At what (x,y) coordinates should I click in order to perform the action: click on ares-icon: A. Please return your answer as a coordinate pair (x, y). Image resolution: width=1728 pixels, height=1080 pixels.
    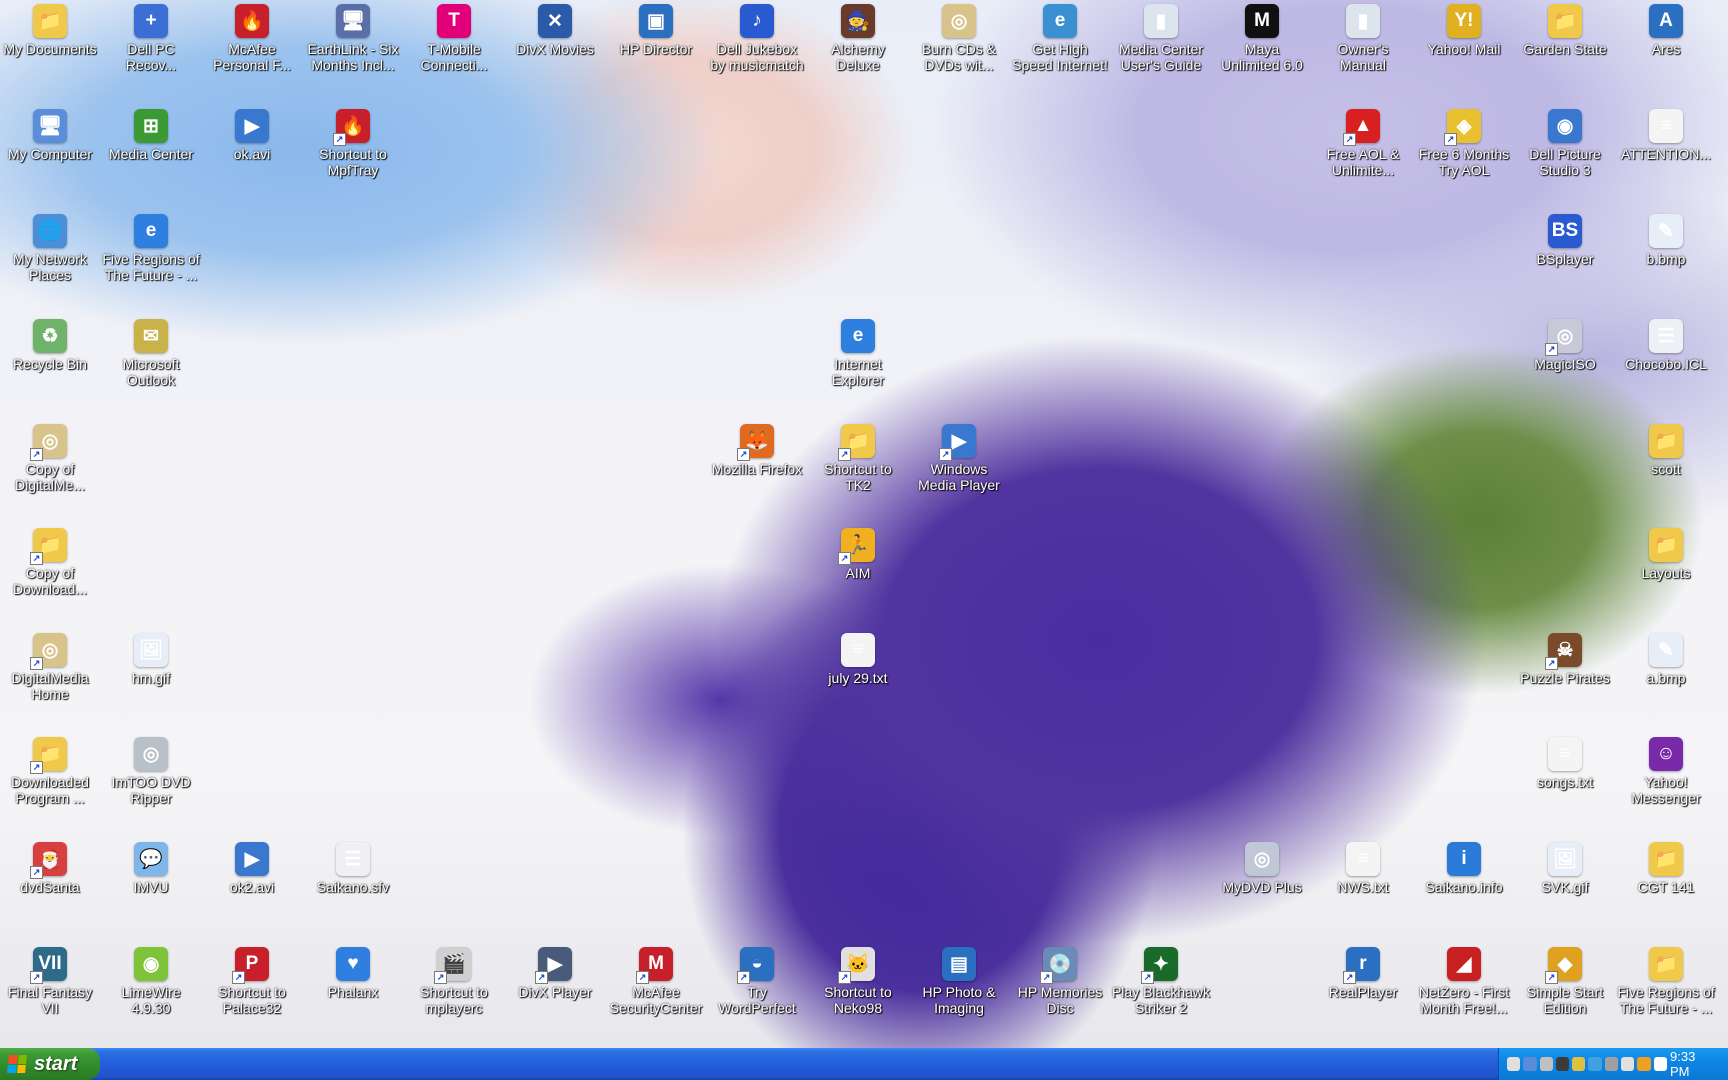
    Looking at the image, I should click on (1666, 21).